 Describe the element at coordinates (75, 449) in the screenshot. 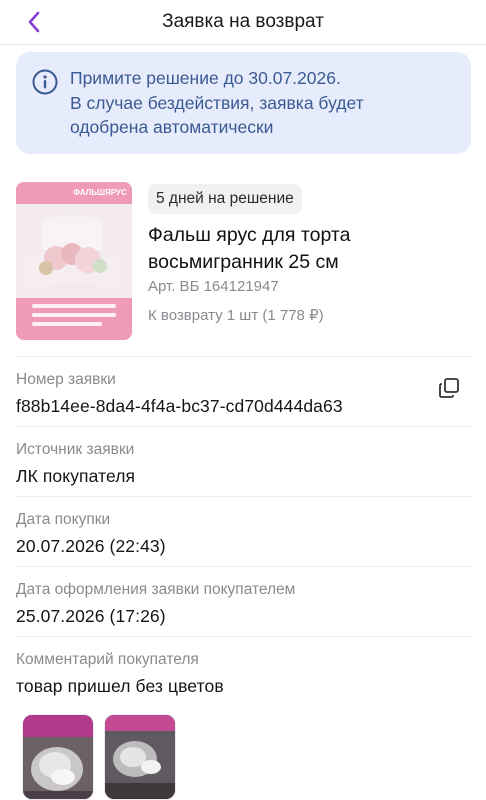

I see `request-source-label: Источник заявки` at that location.